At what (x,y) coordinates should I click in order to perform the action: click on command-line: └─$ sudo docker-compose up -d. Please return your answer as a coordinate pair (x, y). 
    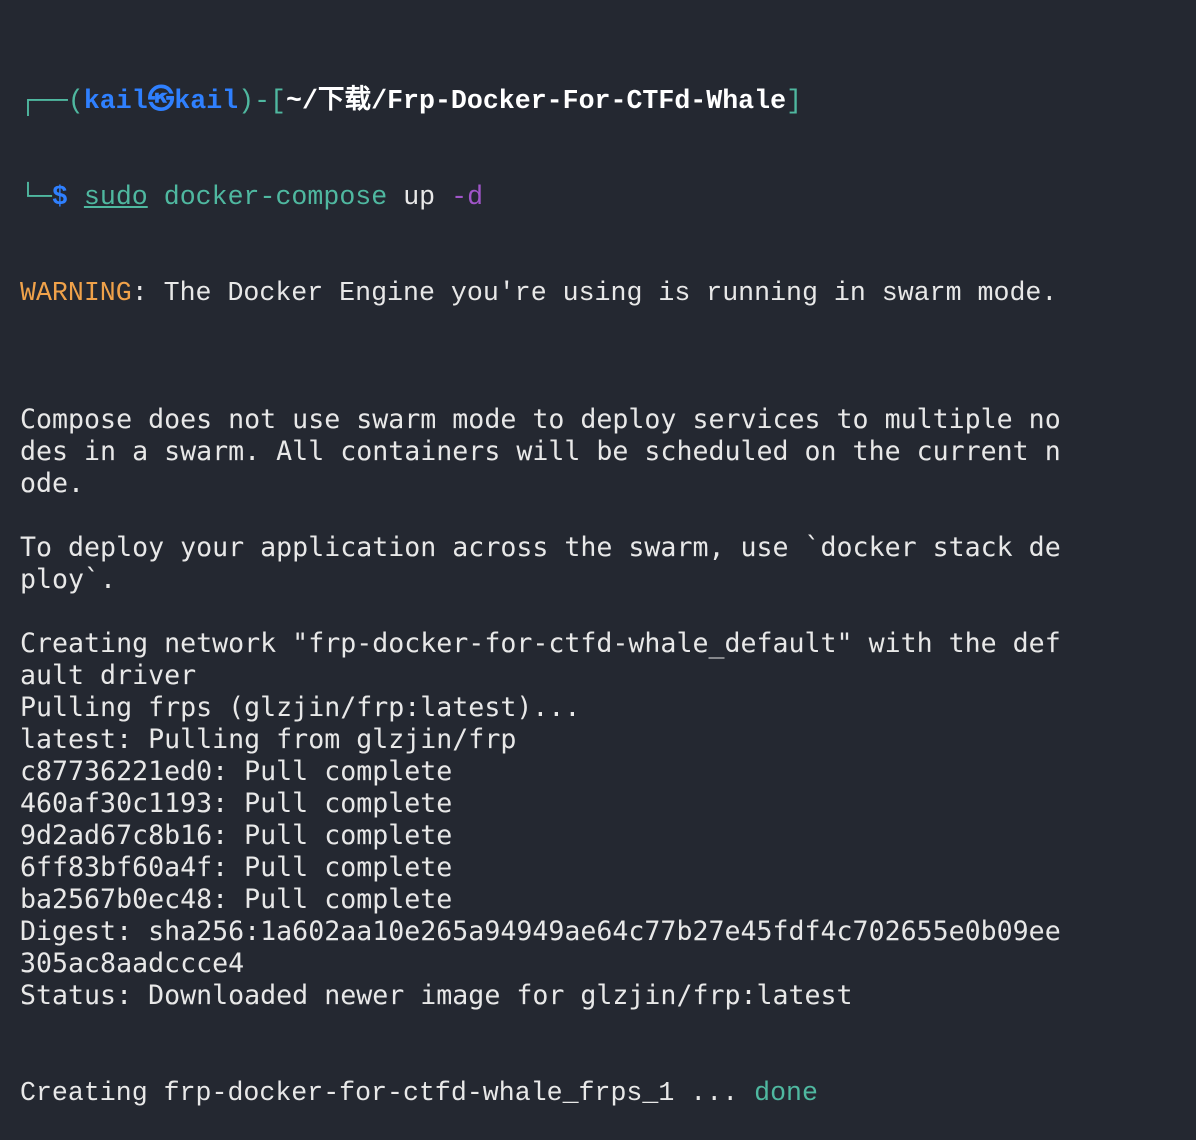
    Looking at the image, I should click on (605, 196).